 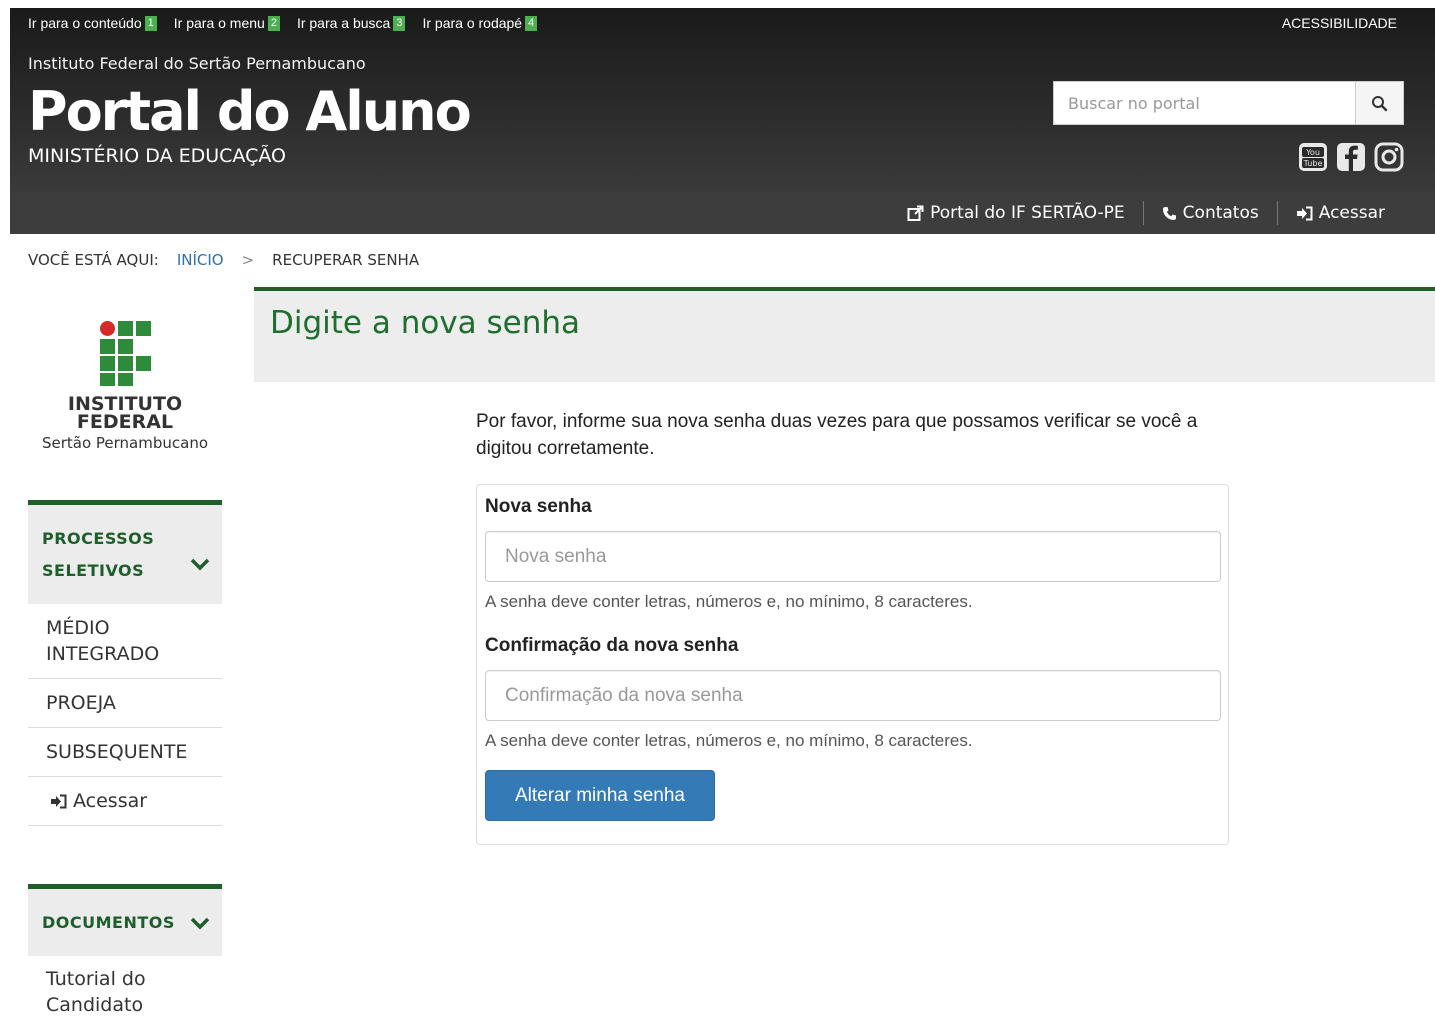 What do you see at coordinates (1312, 152) in the screenshot?
I see `svg-text: You` at bounding box center [1312, 152].